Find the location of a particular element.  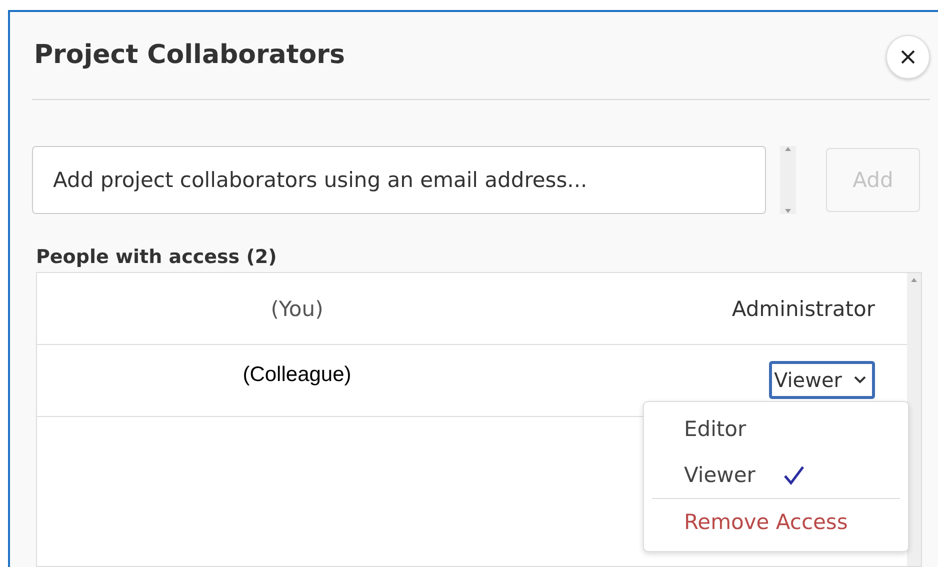

caret-icon is located at coordinates (860, 380).